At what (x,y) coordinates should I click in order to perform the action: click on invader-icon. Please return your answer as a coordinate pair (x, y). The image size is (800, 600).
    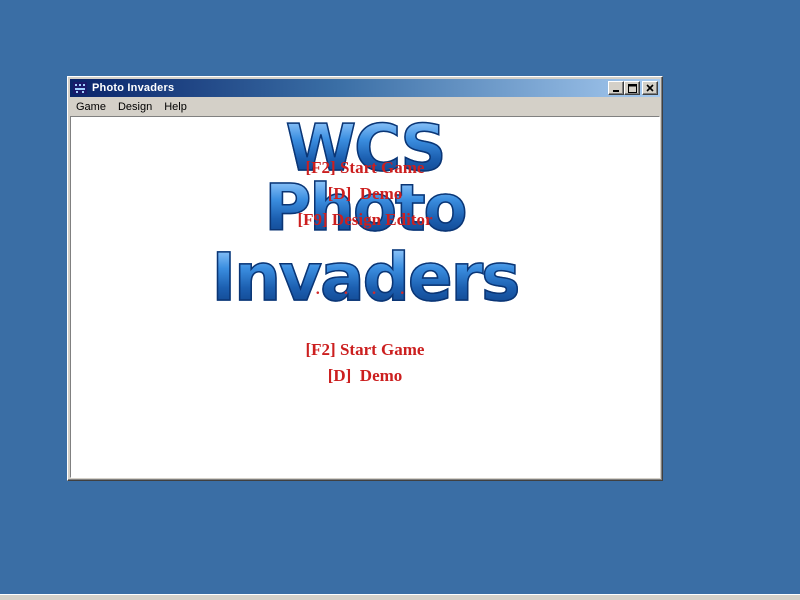
    Looking at the image, I should click on (80, 88).